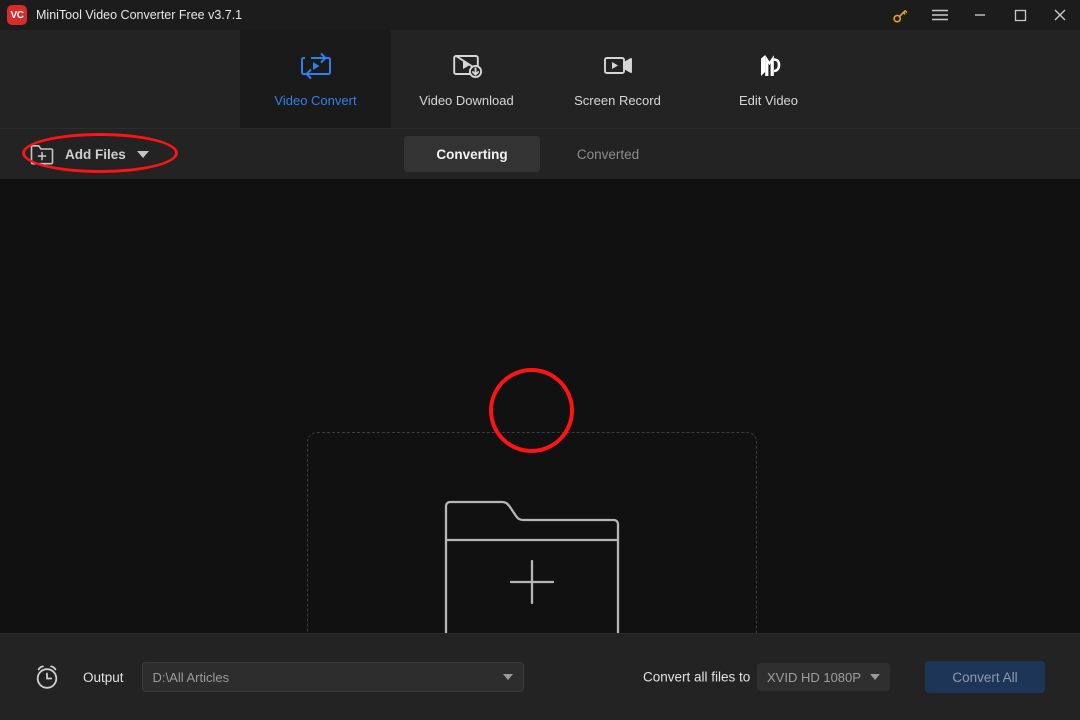 Image resolution: width=1080 pixels, height=720 pixels. Describe the element at coordinates (332, 677) in the screenshot. I see `output-path-input: D:\All Articles` at that location.